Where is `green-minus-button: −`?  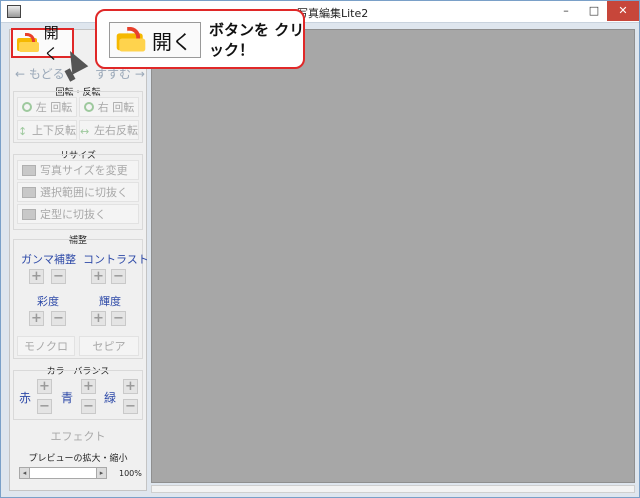
green-minus-button: − is located at coordinates (130, 406).